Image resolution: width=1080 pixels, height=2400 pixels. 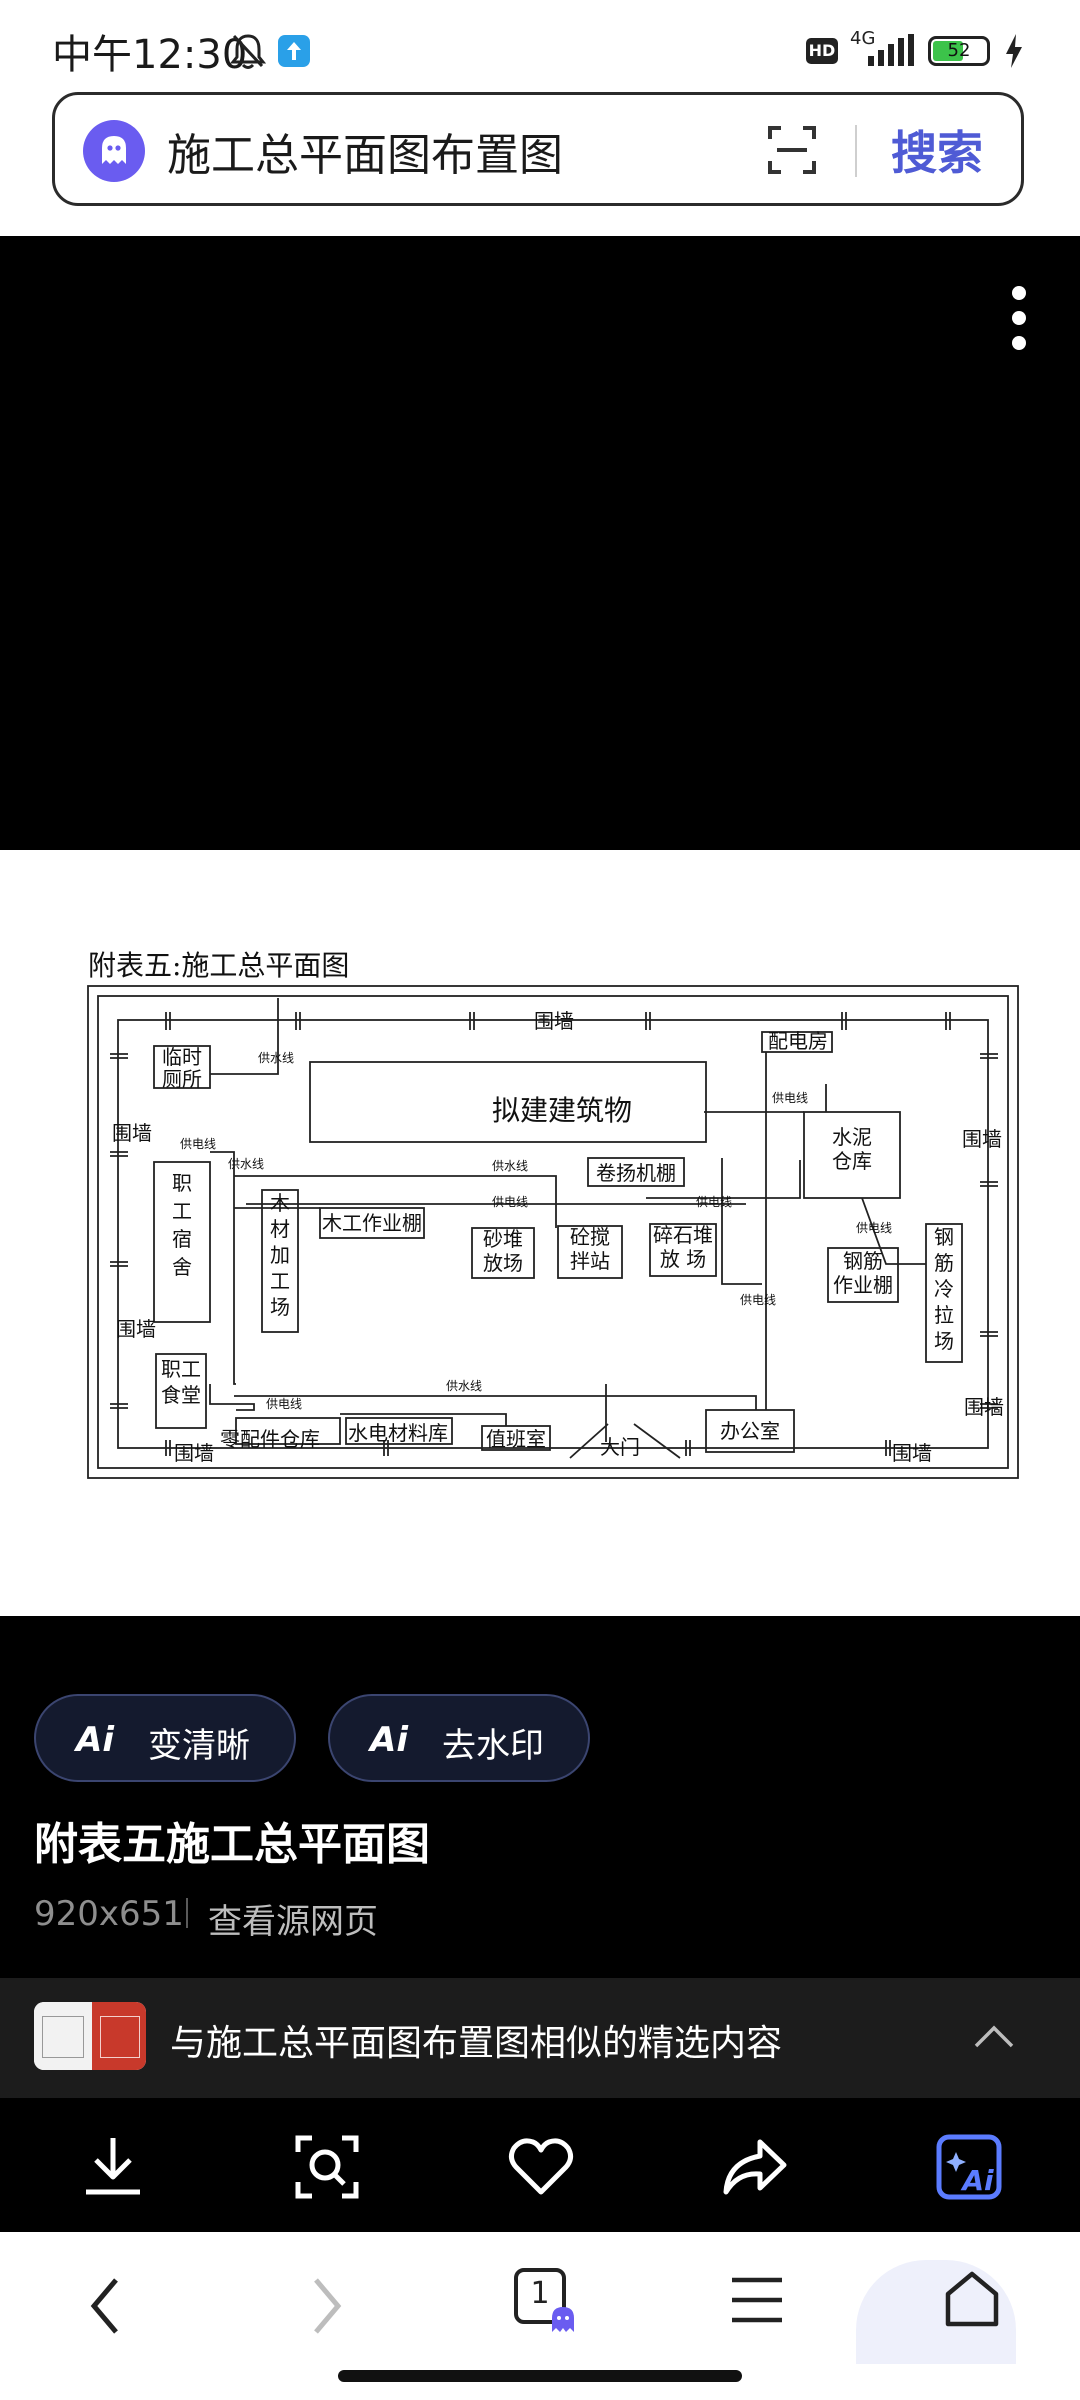 I want to click on label-wood-shed: 木工作业棚, so click(x=372, y=1223).